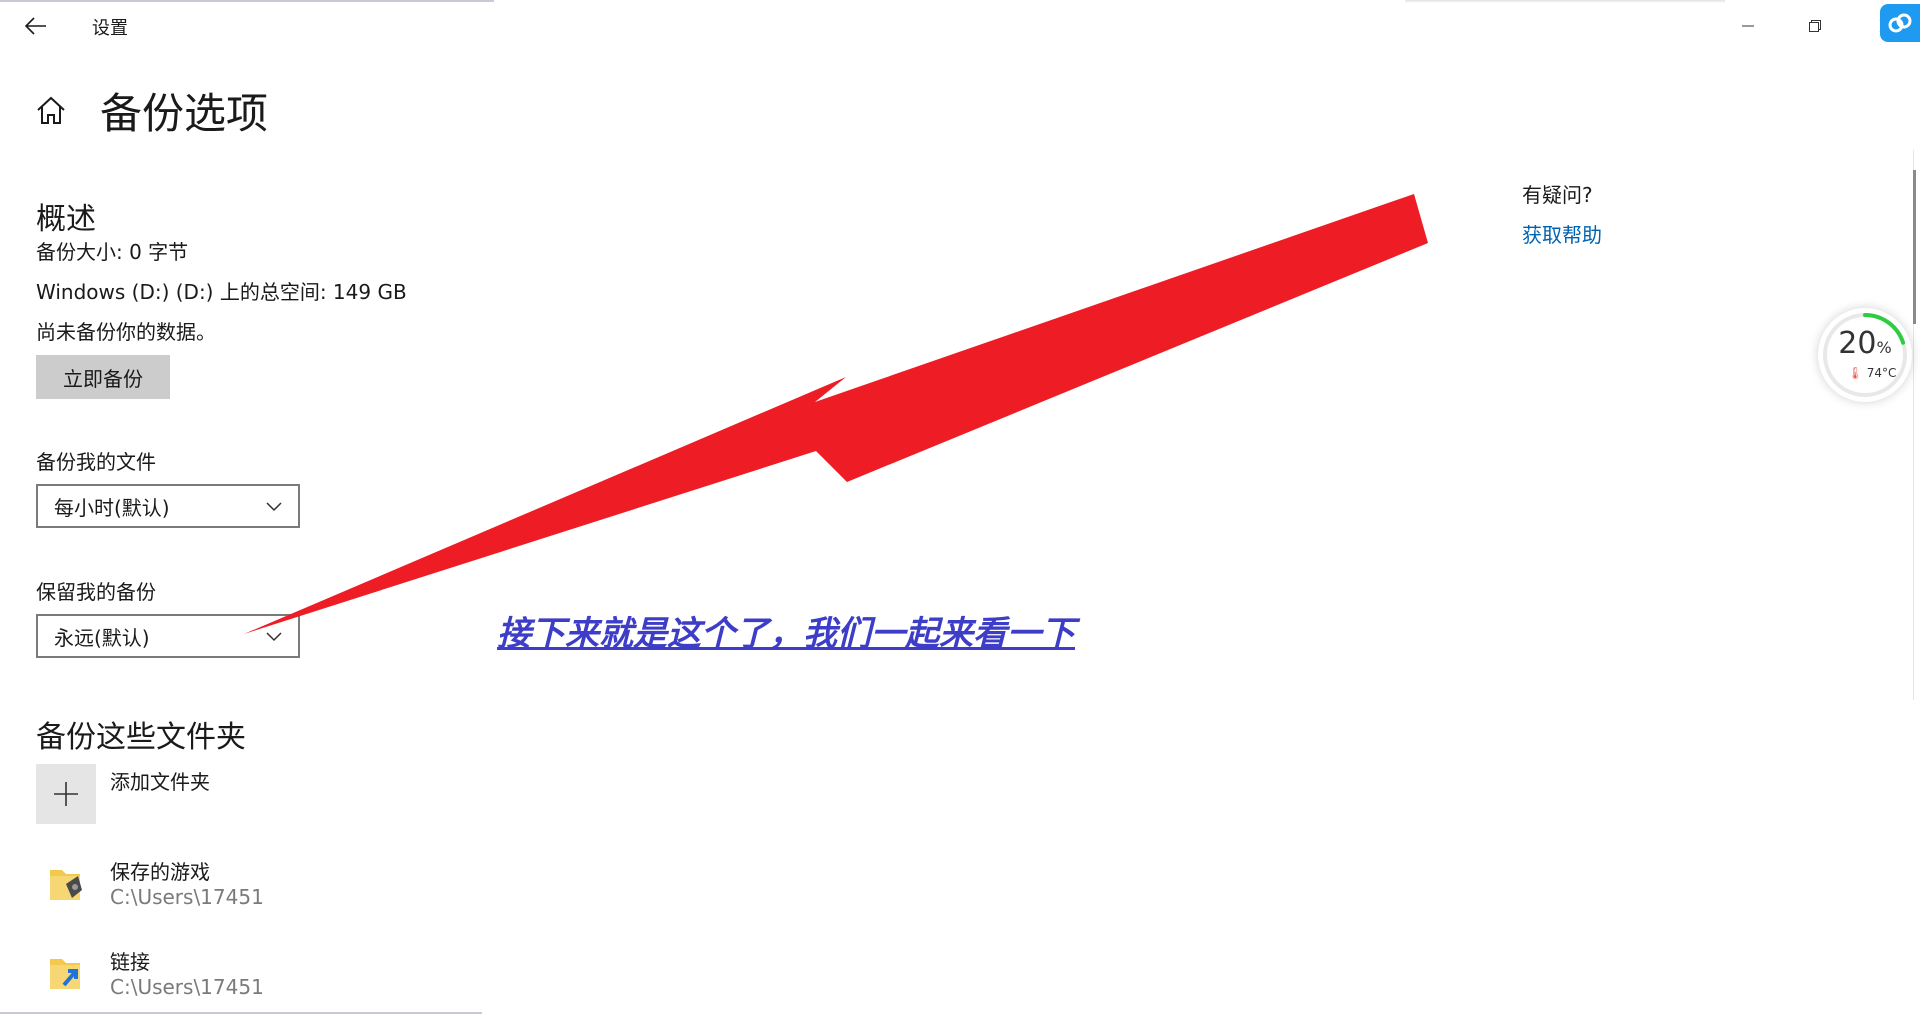 This screenshot has height=1015, width=1920. I want to click on window-top-border, so click(247, 1).